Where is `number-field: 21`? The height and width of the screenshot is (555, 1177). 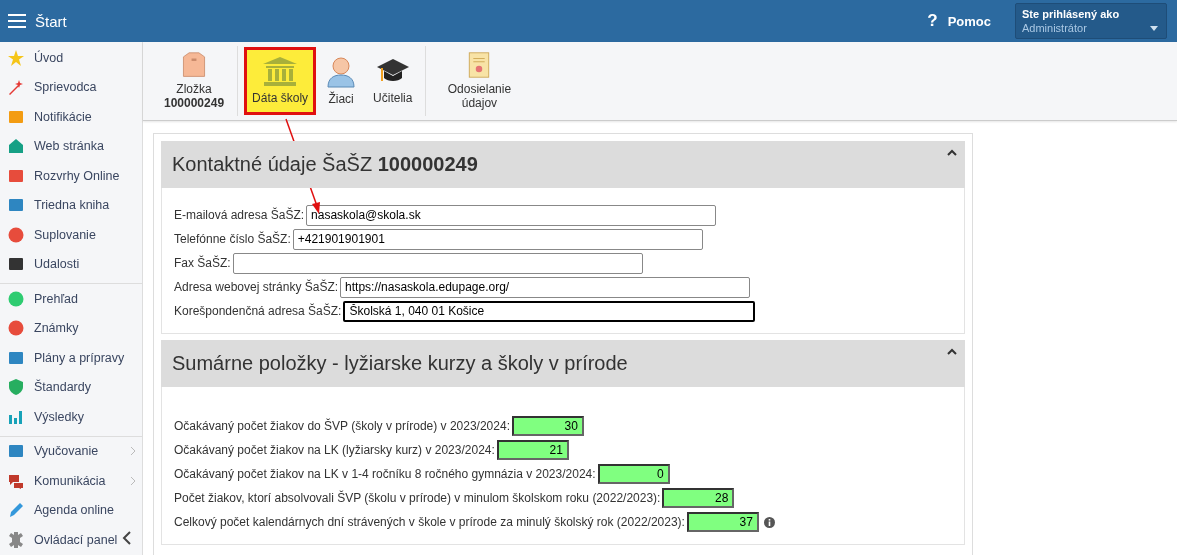 number-field: 21 is located at coordinates (532, 450).